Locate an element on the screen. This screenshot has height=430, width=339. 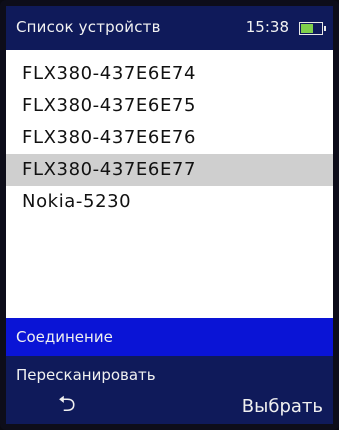
battery-tip is located at coordinates (325, 28).